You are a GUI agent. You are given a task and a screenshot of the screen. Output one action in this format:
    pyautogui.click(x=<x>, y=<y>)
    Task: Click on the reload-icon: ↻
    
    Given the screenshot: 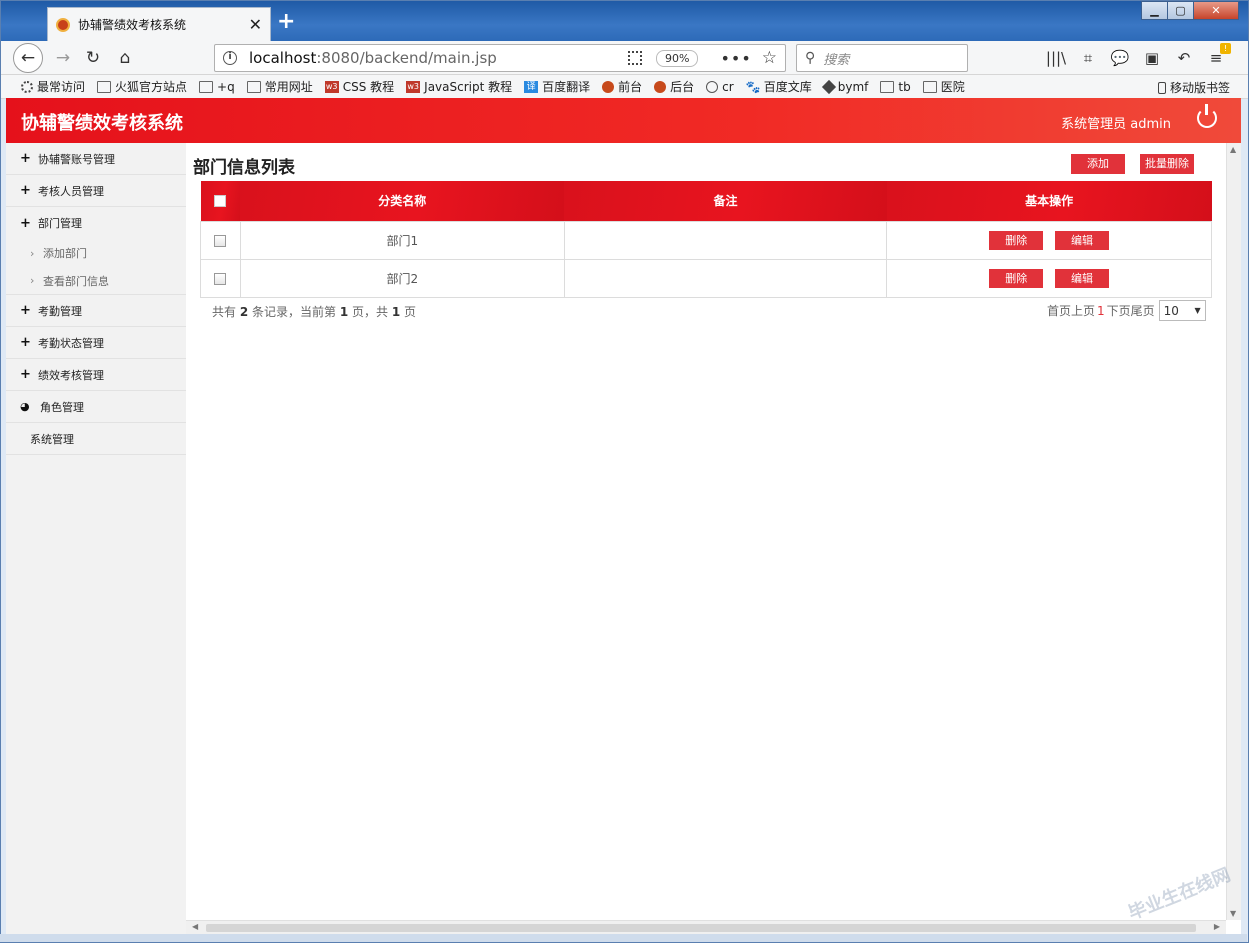 What is the action you would take?
    pyautogui.click(x=93, y=58)
    